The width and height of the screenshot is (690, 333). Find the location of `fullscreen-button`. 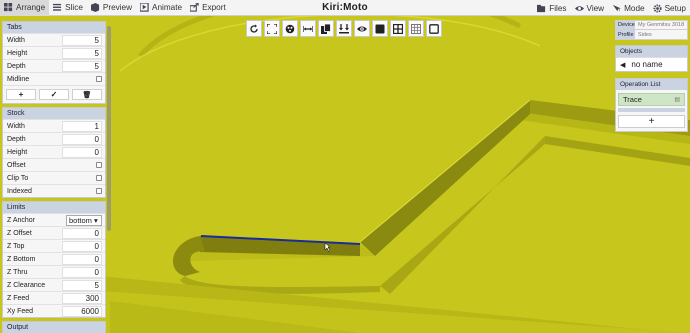

fullscreen-button is located at coordinates (272, 28).